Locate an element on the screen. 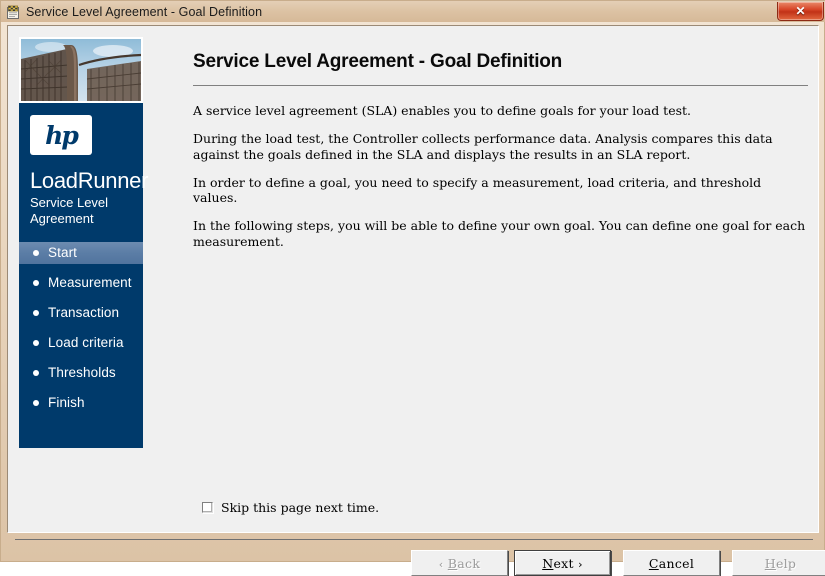  product-subtitle: Service Level Agreement is located at coordinates (69, 211).